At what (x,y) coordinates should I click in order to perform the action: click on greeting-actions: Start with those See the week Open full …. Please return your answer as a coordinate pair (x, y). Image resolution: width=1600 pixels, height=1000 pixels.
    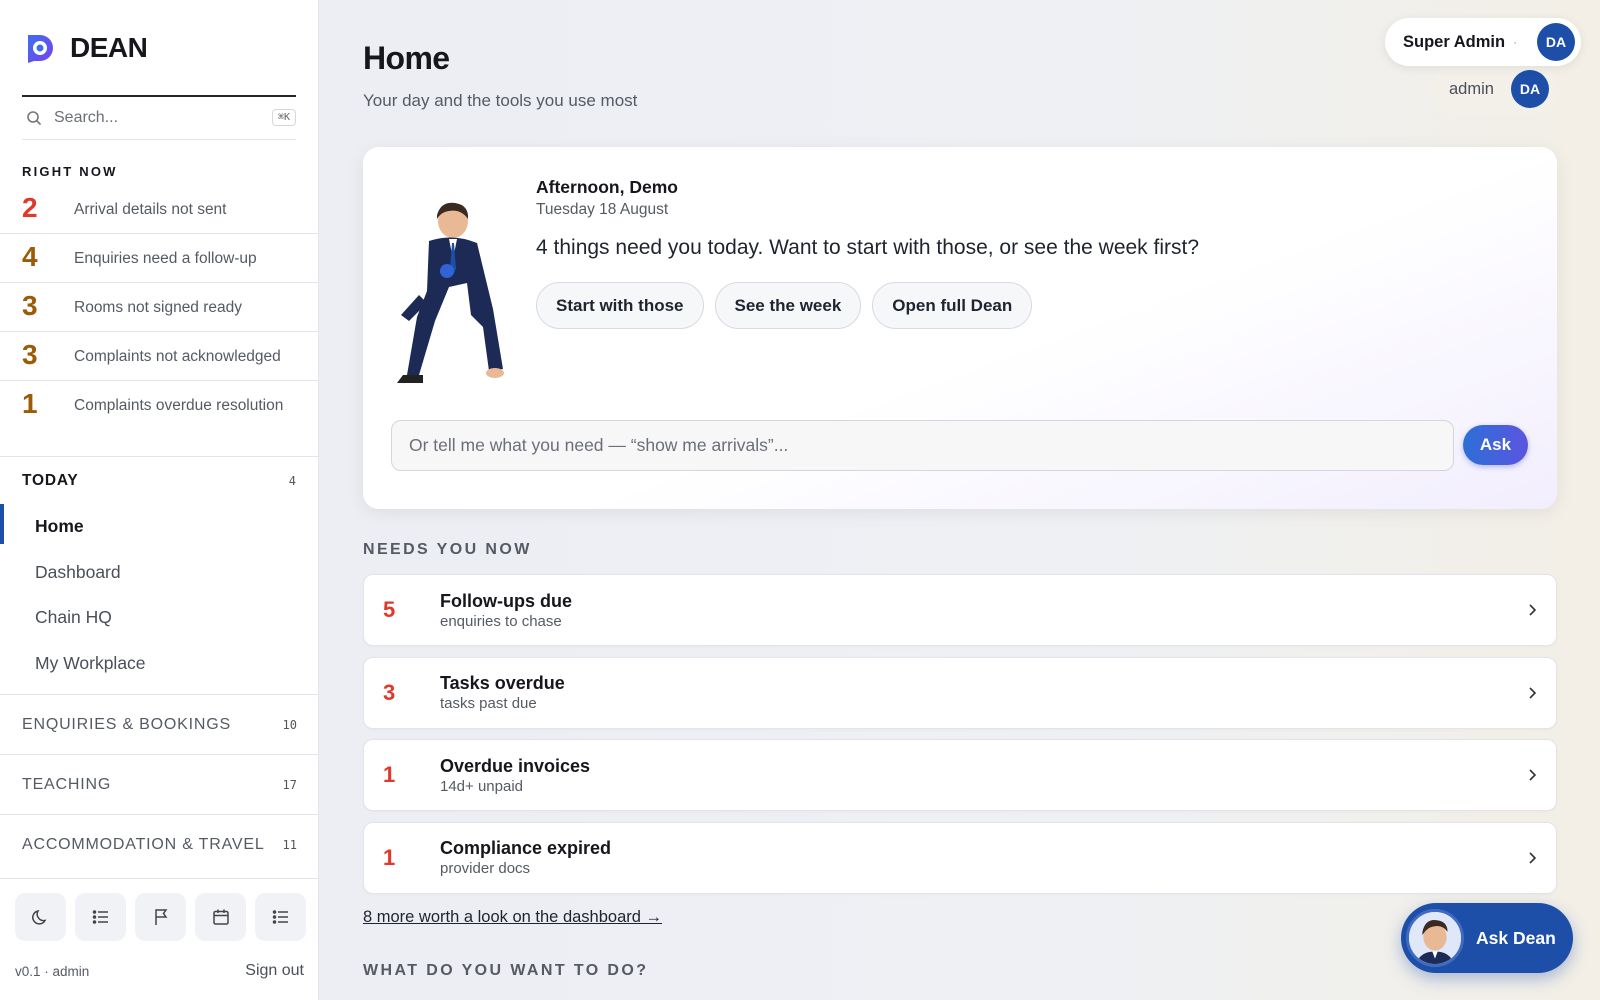
    Looking at the image, I should click on (784, 305).